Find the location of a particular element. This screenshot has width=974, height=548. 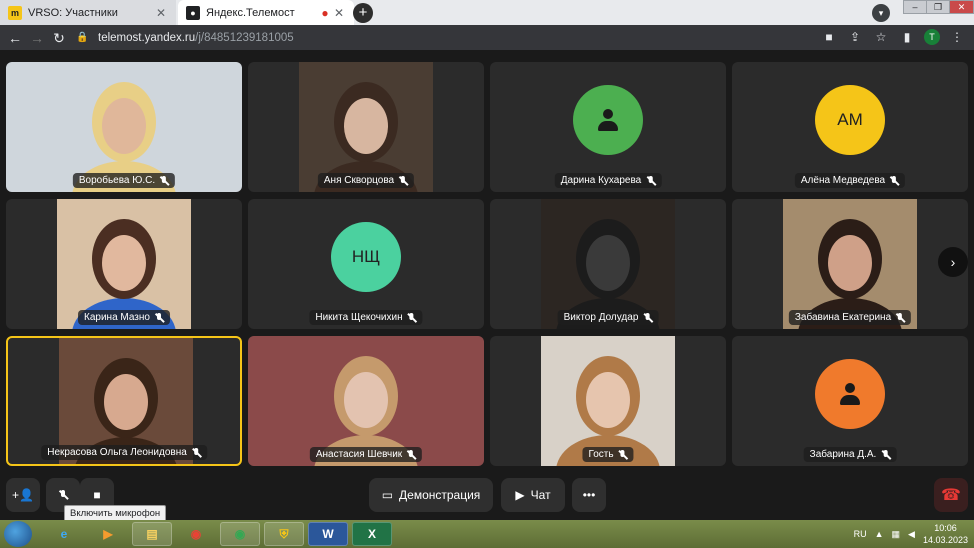

clock-time: 10:06 is located at coordinates (945, 528).